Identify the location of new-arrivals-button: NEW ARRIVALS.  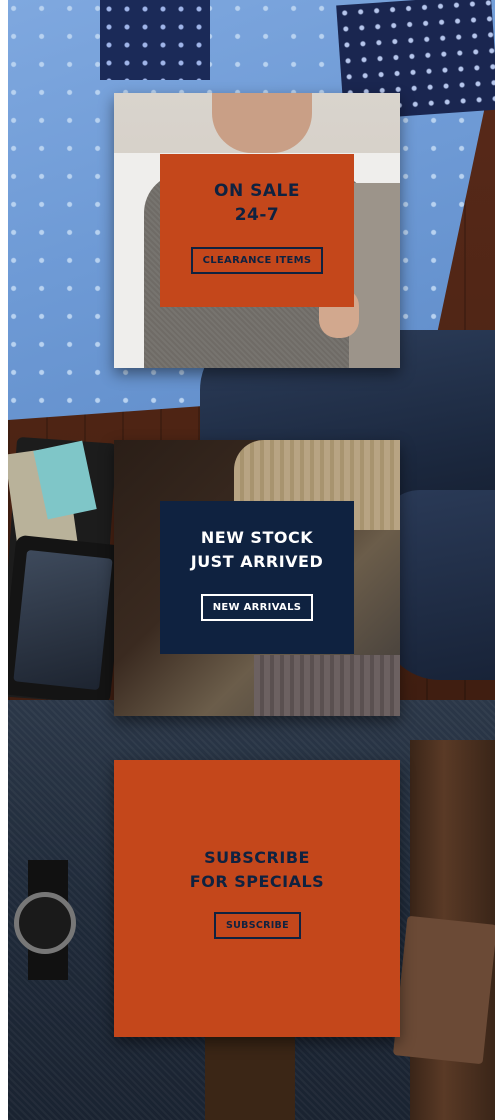
(257, 607).